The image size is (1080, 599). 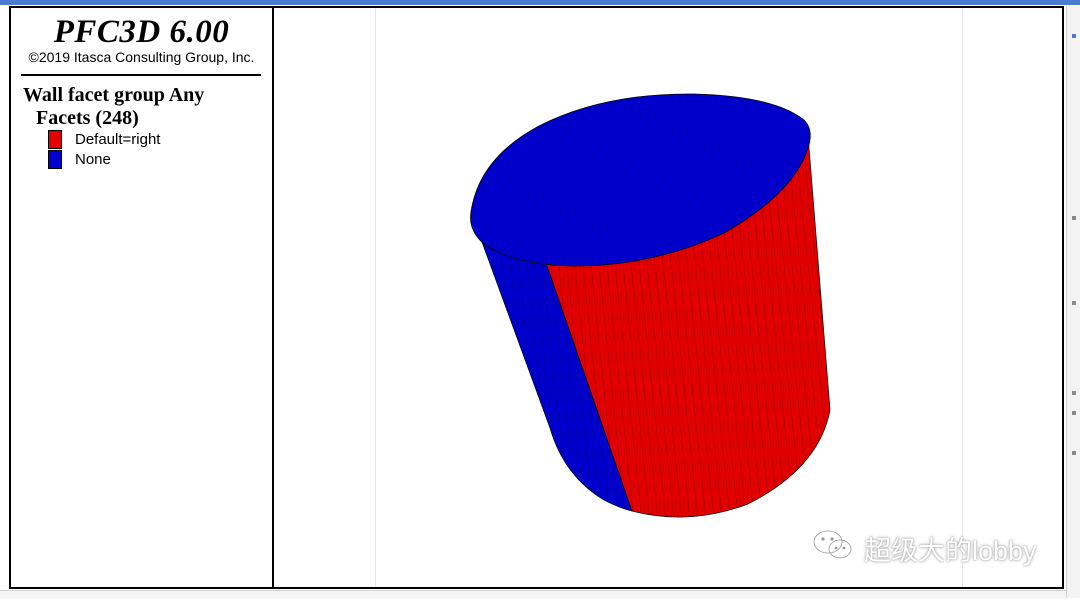 I want to click on legend-subheading: Facets (248), so click(x=87, y=118).